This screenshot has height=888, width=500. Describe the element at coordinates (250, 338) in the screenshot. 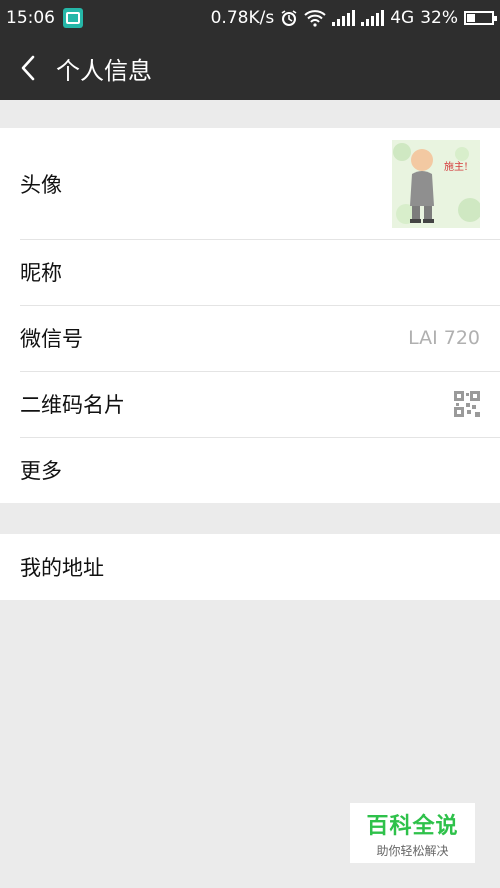

I see `wechat-id-row: 微信号 LAI 720` at that location.